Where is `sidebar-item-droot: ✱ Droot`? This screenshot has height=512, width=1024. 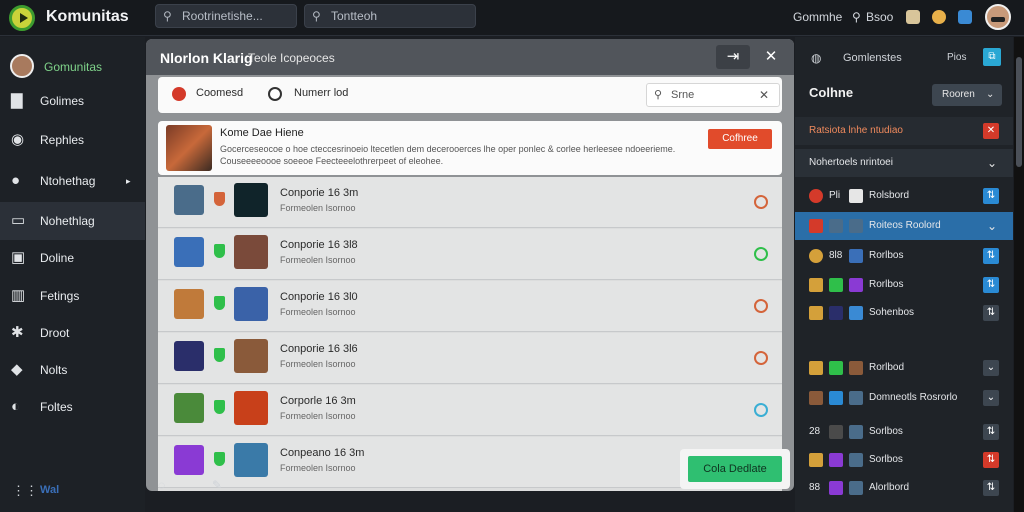 sidebar-item-droot: ✱ Droot is located at coordinates (72, 333).